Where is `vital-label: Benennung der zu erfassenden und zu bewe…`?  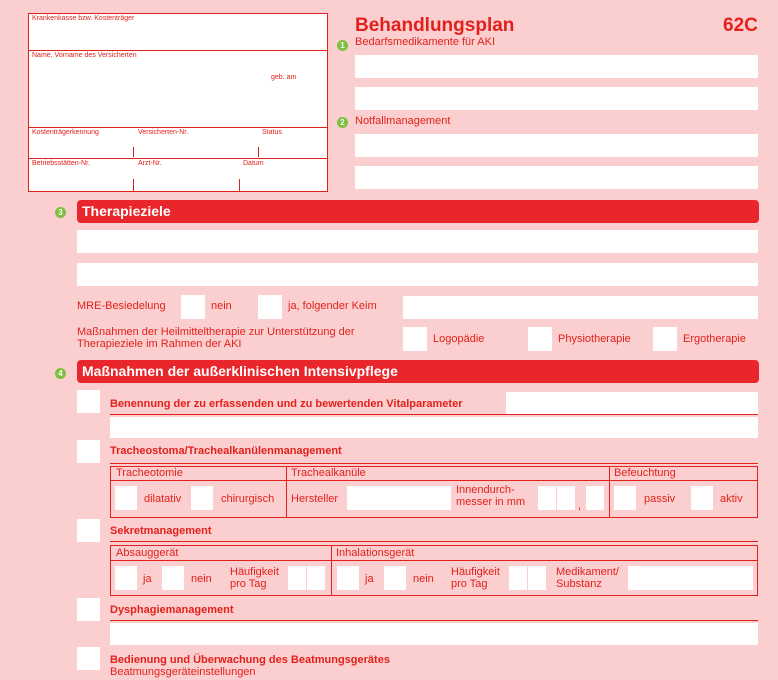 vital-label: Benennung der zu erfassenden und zu bewe… is located at coordinates (286, 404).